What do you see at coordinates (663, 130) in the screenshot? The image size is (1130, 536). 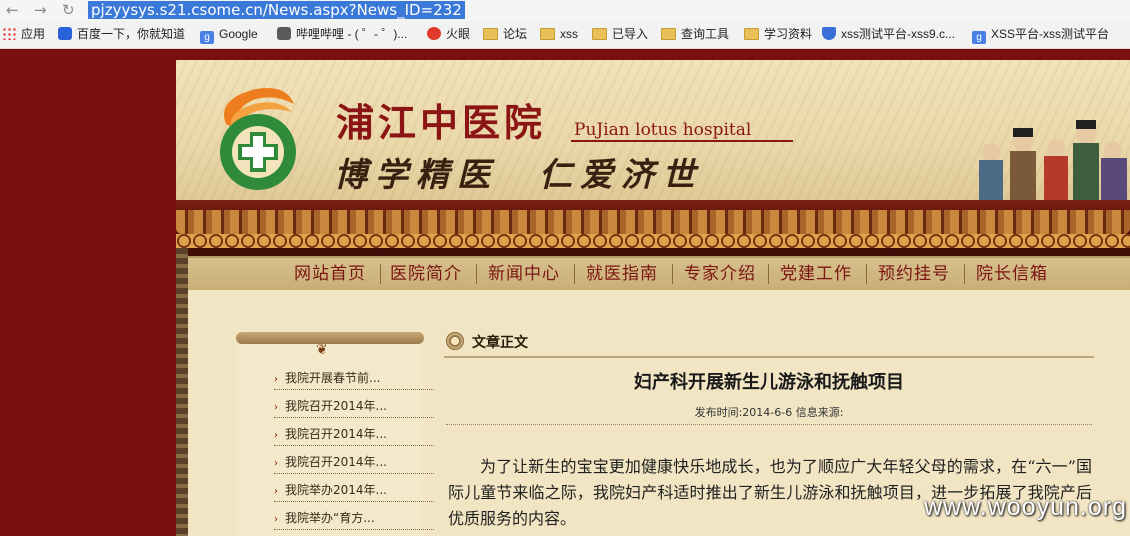 I see `site-name-english: PuJian lotus hospital` at bounding box center [663, 130].